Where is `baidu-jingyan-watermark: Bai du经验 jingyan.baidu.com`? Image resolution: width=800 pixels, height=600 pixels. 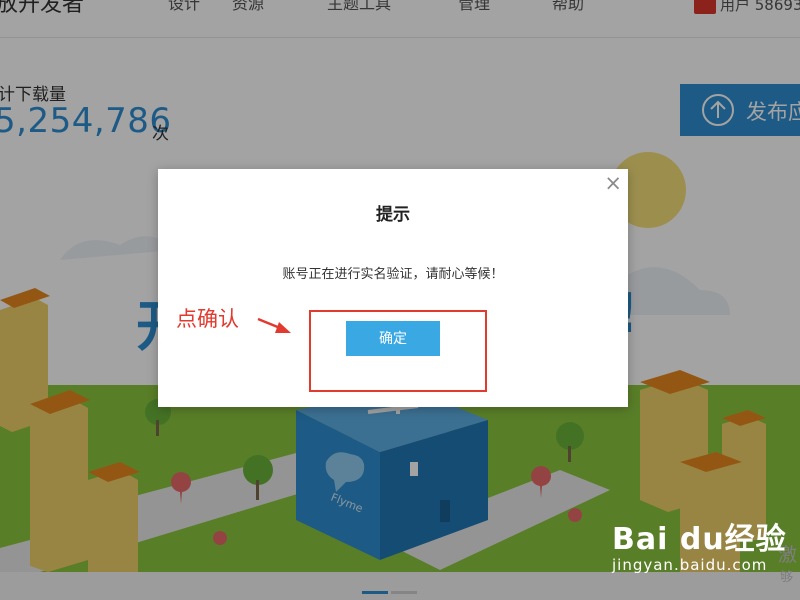
baidu-jingyan-watermark: Bai du经验 jingyan.baidu.com is located at coordinates (699, 544).